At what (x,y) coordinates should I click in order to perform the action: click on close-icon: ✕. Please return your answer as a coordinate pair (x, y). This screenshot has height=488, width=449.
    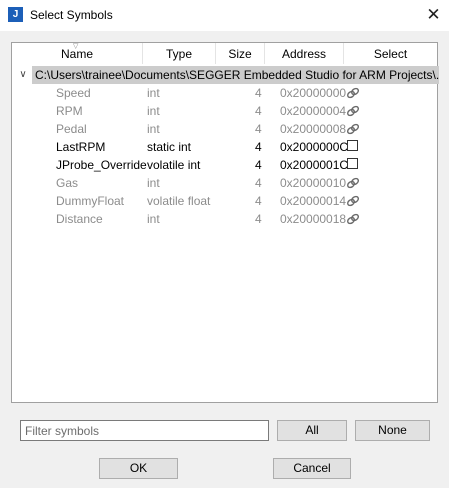
    Looking at the image, I should click on (433, 14).